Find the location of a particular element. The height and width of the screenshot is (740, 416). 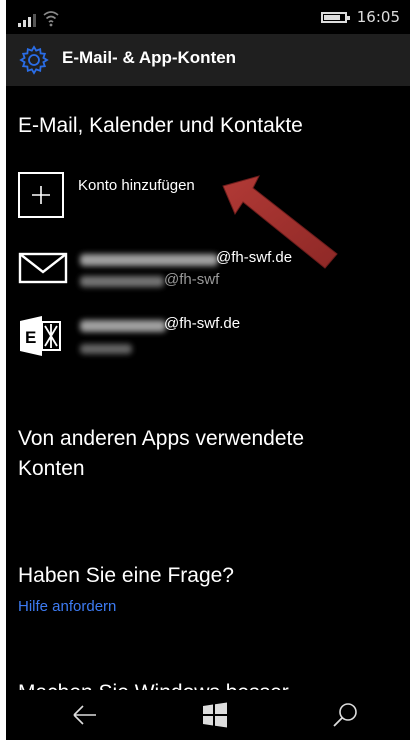

exchange-icon: E is located at coordinates (40, 336).